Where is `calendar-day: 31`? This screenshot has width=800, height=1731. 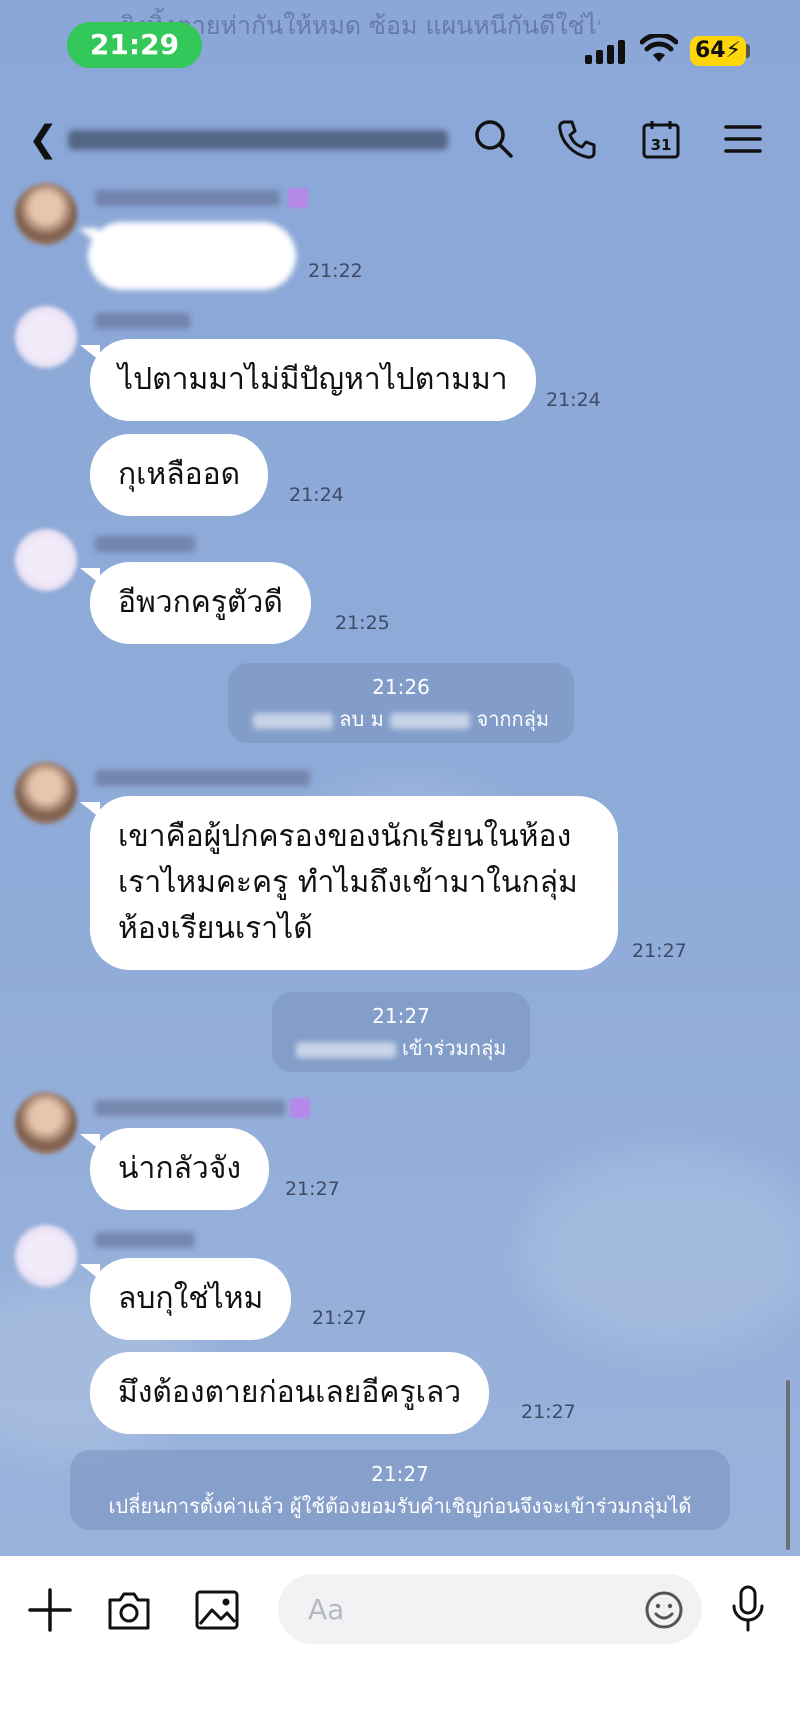
calendar-day: 31 is located at coordinates (661, 145).